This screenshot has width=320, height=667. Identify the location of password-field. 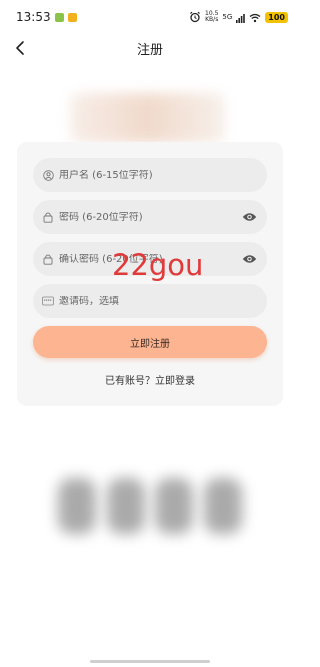
(150, 217).